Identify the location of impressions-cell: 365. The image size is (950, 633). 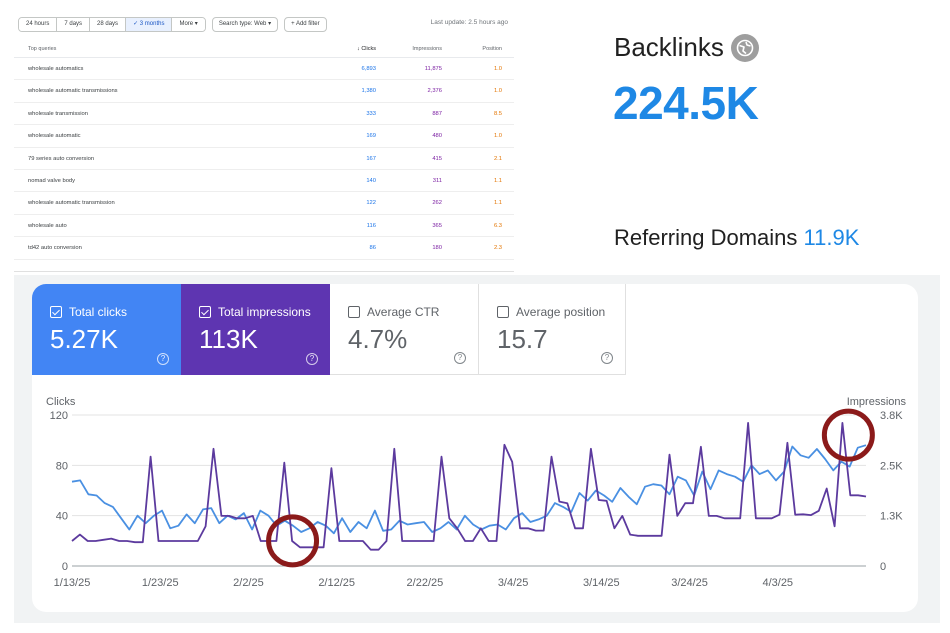
(437, 225).